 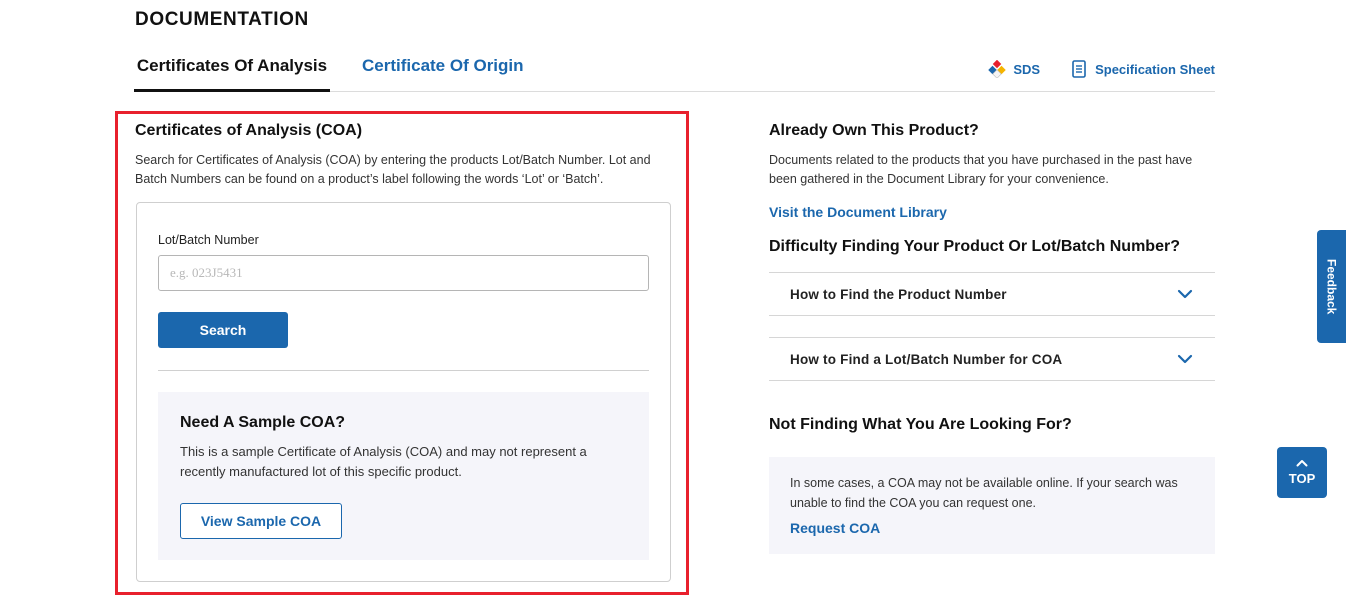 I want to click on not-finding-heading: Not Finding What You Are Looking For?, so click(x=920, y=424).